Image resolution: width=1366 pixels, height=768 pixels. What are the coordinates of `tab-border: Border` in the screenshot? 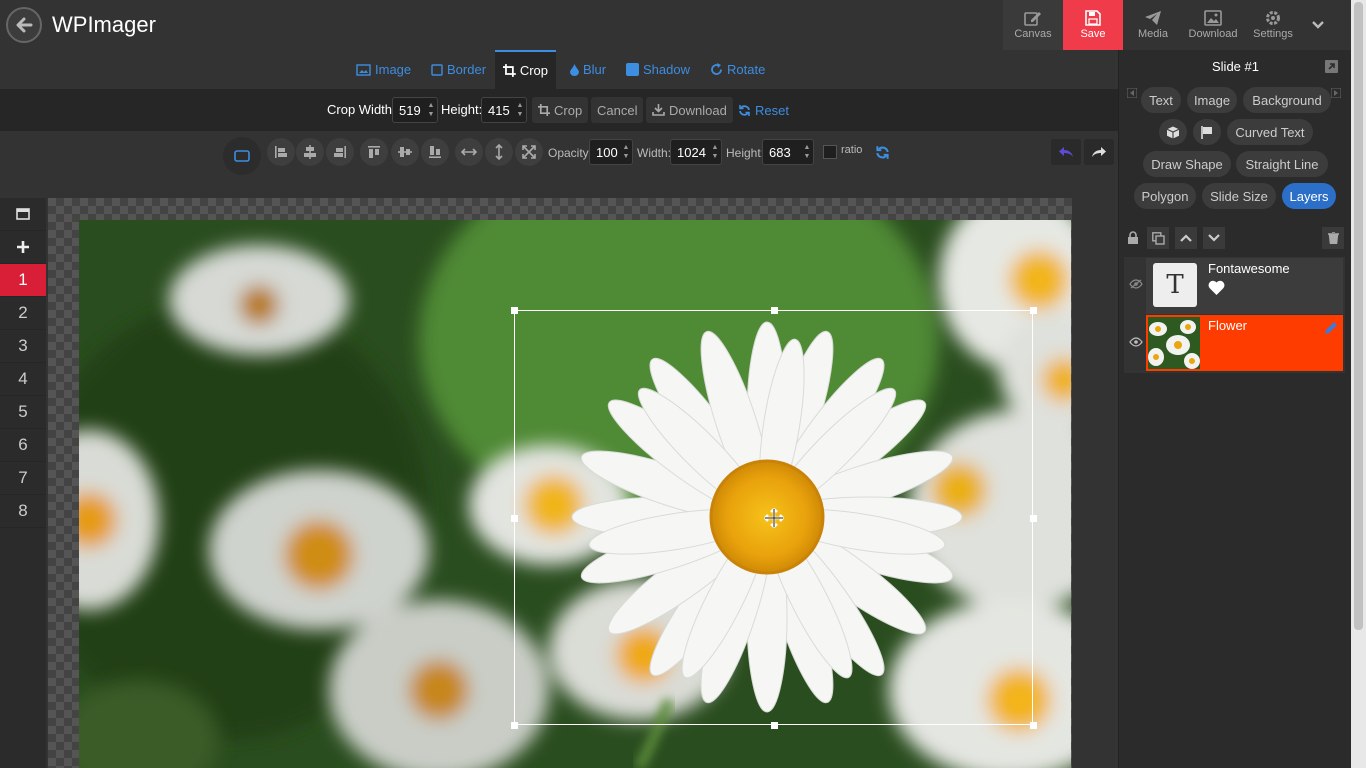 It's located at (458, 69).